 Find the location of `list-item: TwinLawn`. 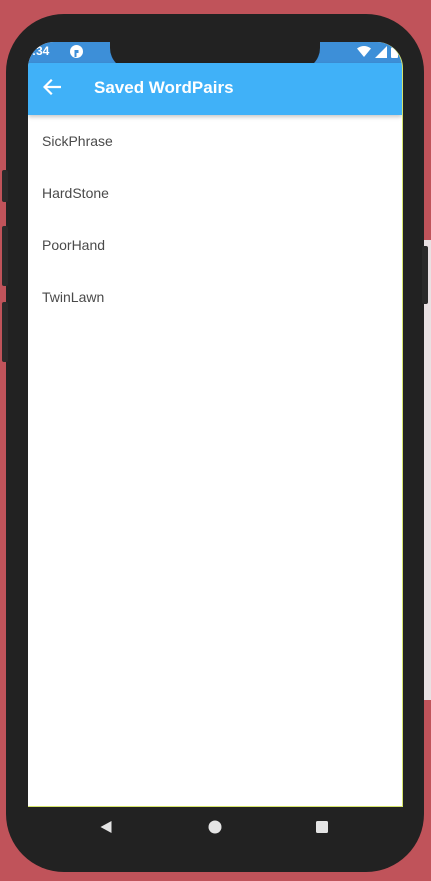

list-item: TwinLawn is located at coordinates (215, 297).